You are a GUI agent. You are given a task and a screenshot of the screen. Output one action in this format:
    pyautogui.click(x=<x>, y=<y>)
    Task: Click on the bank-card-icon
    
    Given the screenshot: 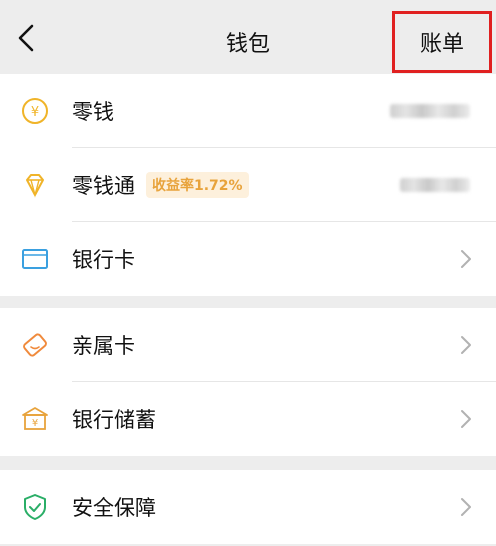 What is the action you would take?
    pyautogui.click(x=35, y=259)
    